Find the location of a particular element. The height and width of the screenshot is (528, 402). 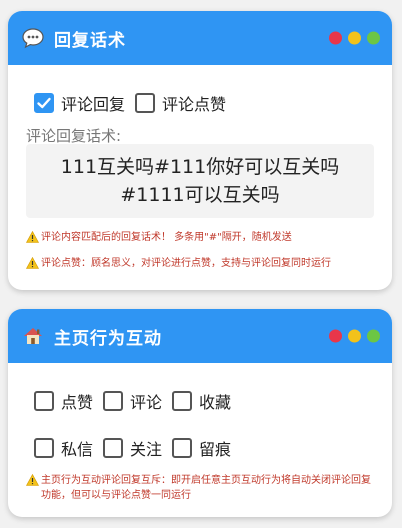

option-follow: 关注 is located at coordinates (132, 448).